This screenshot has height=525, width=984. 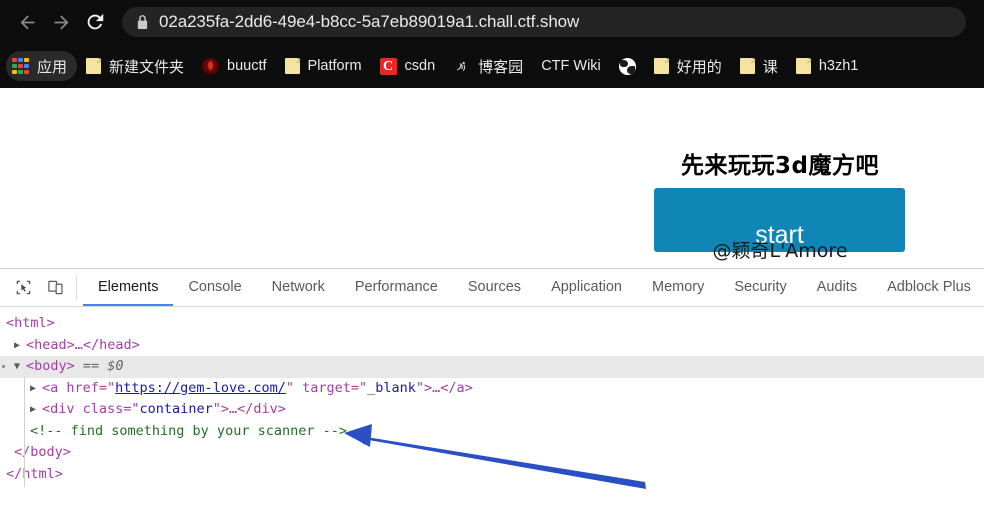 What do you see at coordinates (24, 432) in the screenshot?
I see `tree-indent-guide` at bounding box center [24, 432].